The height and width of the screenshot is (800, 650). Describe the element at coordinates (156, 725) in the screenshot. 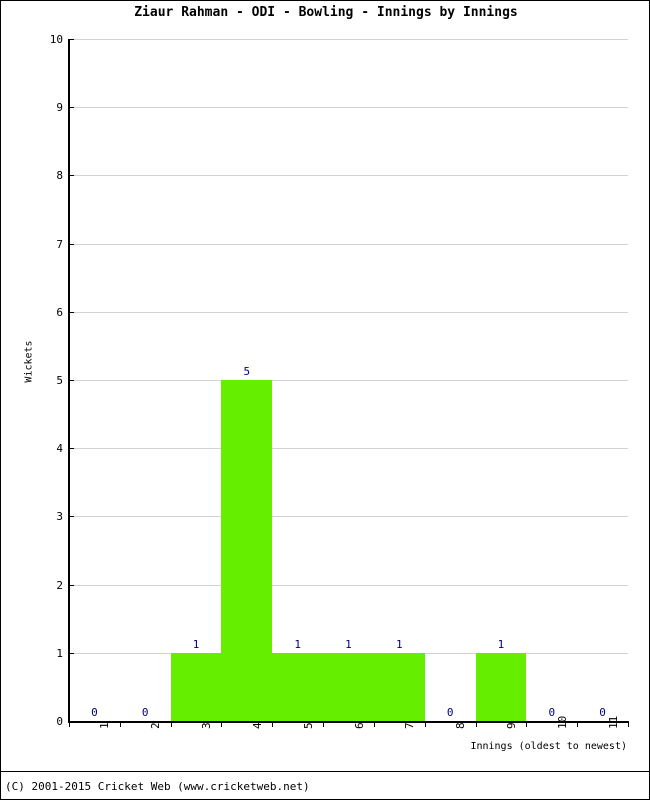

I see `x-tick-label: 2` at that location.